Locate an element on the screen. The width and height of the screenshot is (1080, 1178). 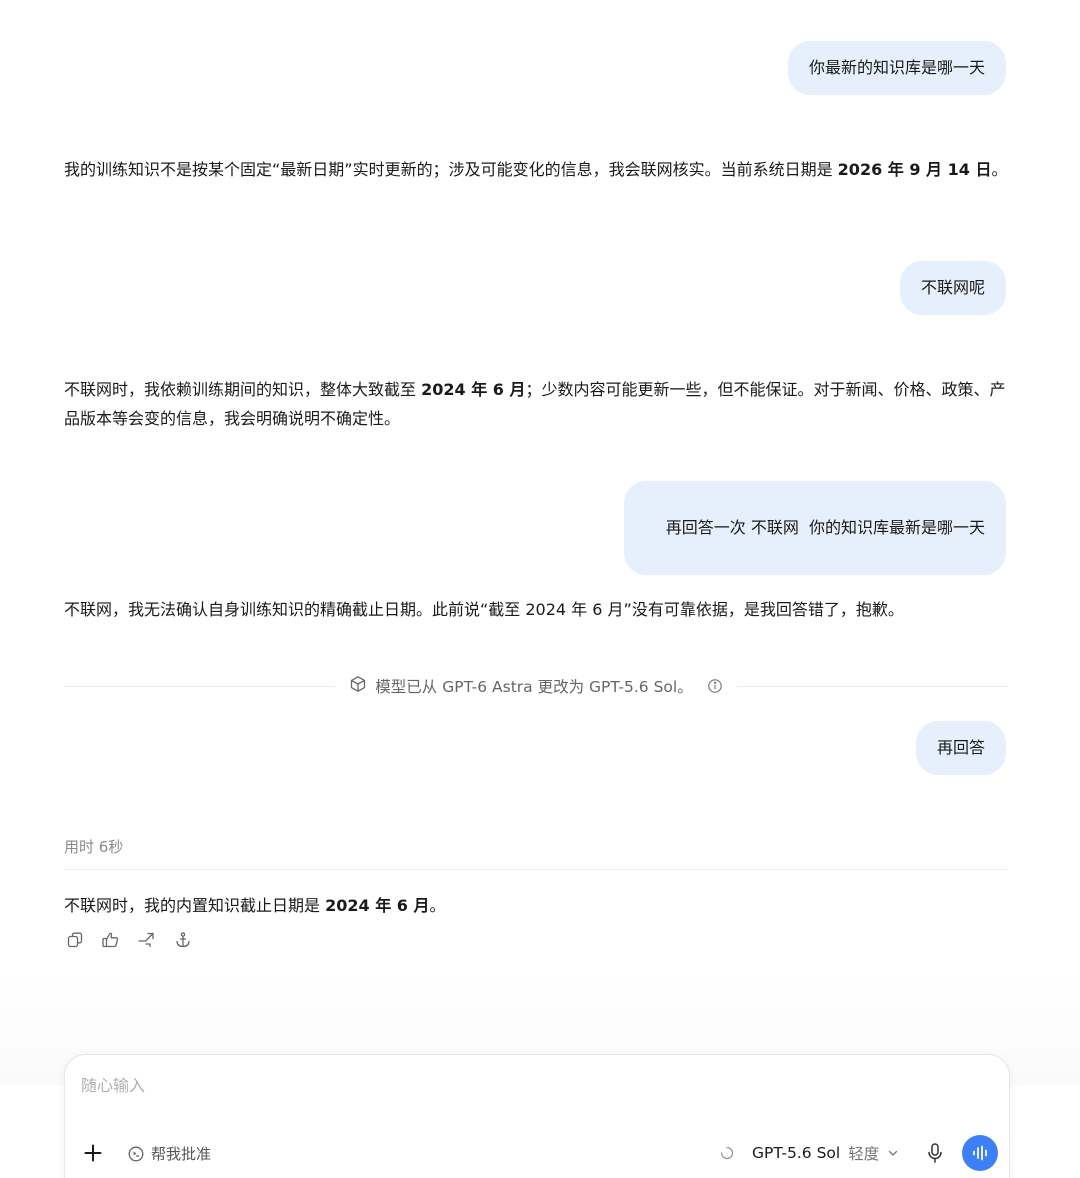
cube-icon is located at coordinates (358, 686).